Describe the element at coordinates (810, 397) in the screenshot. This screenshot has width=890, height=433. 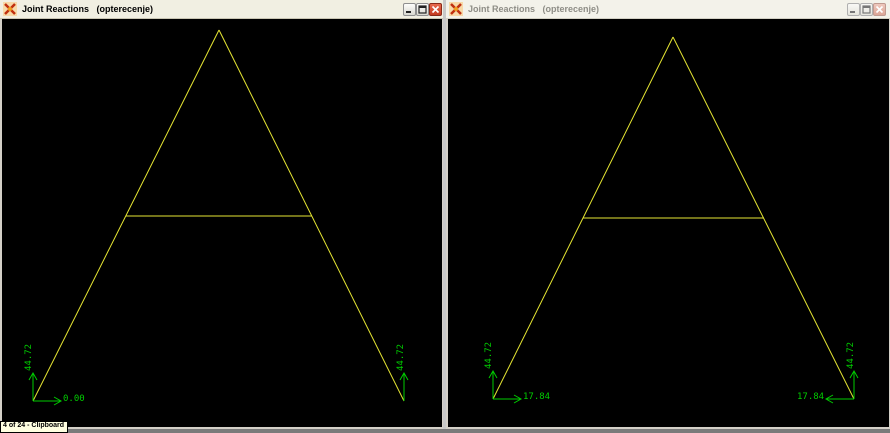
I see `reaction-label-right-horizontal: 17.84` at that location.